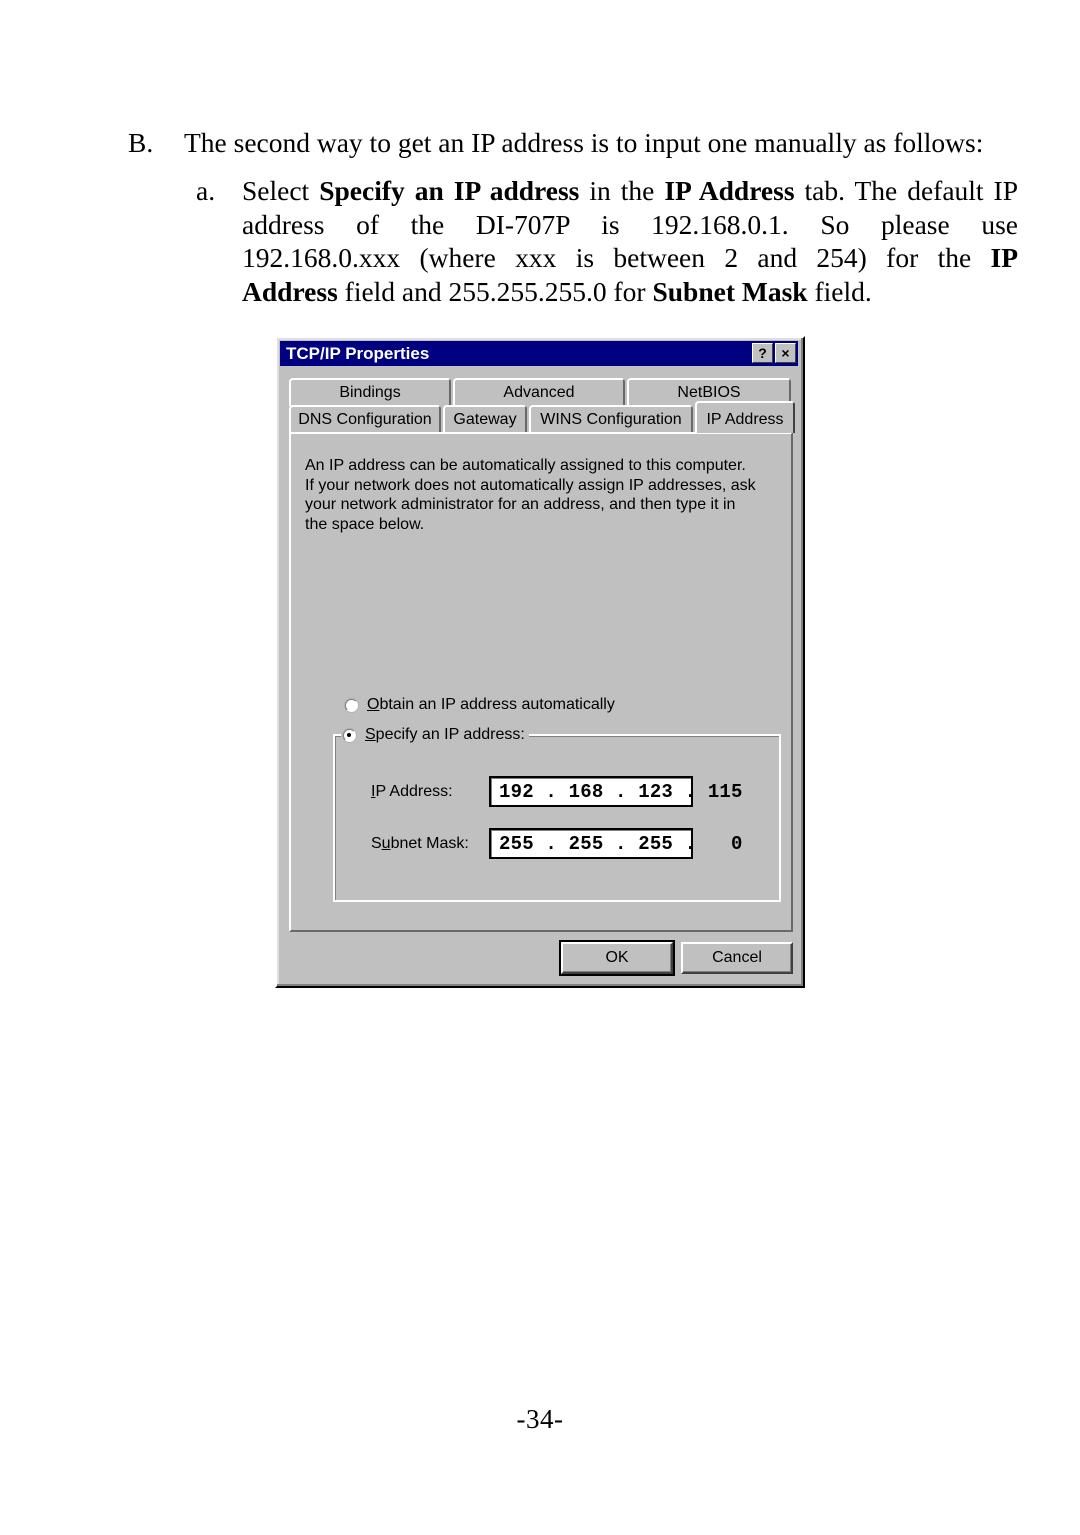  Describe the element at coordinates (370, 734) in the screenshot. I see `mnemonic-s: S` at that location.